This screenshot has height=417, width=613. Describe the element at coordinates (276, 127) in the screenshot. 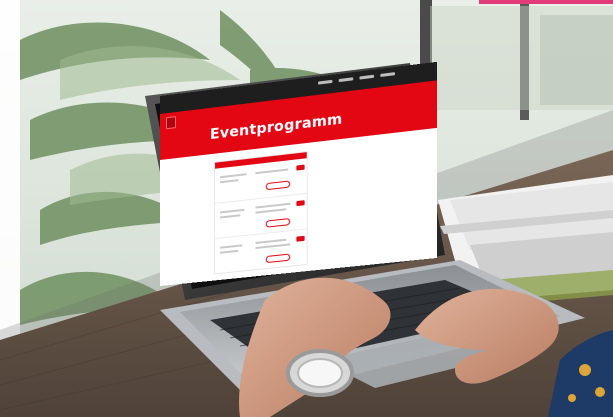

I see `screen-title: Eventprogramm` at that location.